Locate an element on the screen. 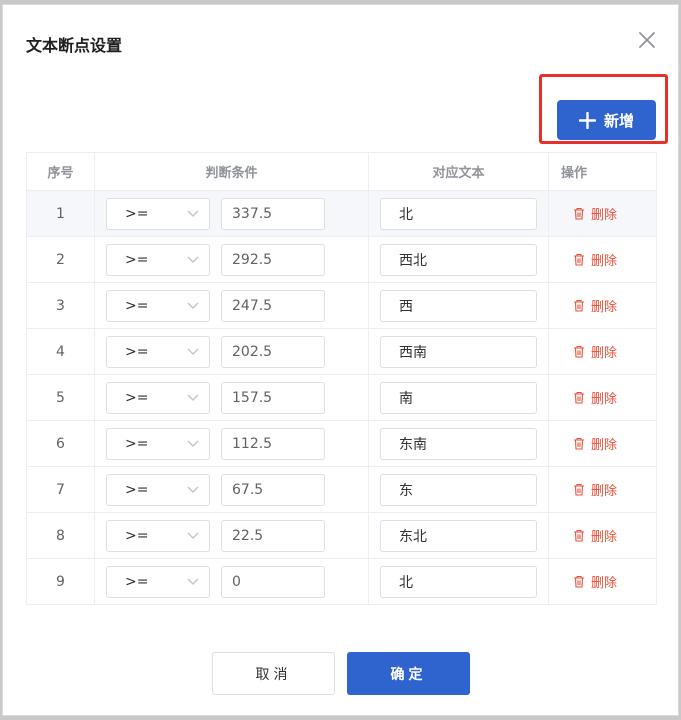  row-index: 2 is located at coordinates (60, 259).